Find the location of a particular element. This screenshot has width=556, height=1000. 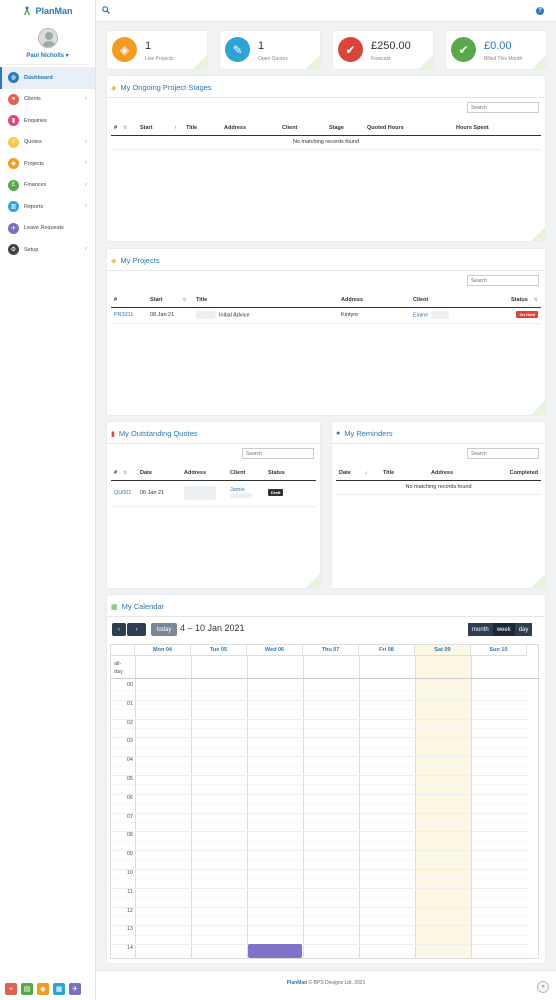

col-header-quoted-hours: Quoted Hours is located at coordinates (408, 128).